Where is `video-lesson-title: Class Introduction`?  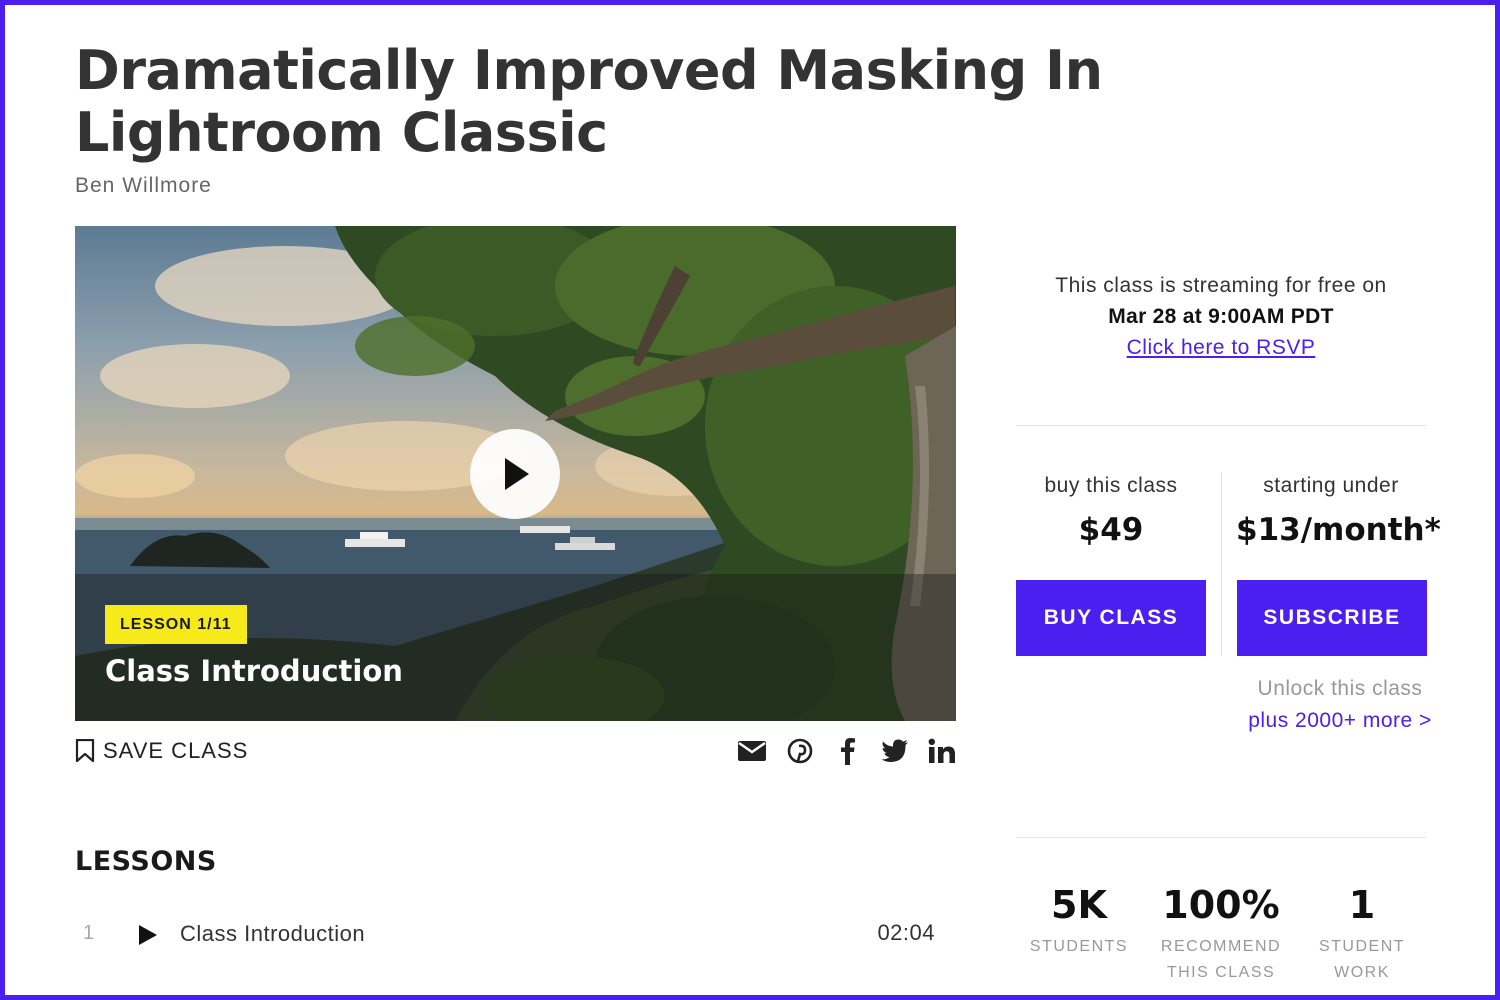
video-lesson-title: Class Introduction is located at coordinates (254, 671).